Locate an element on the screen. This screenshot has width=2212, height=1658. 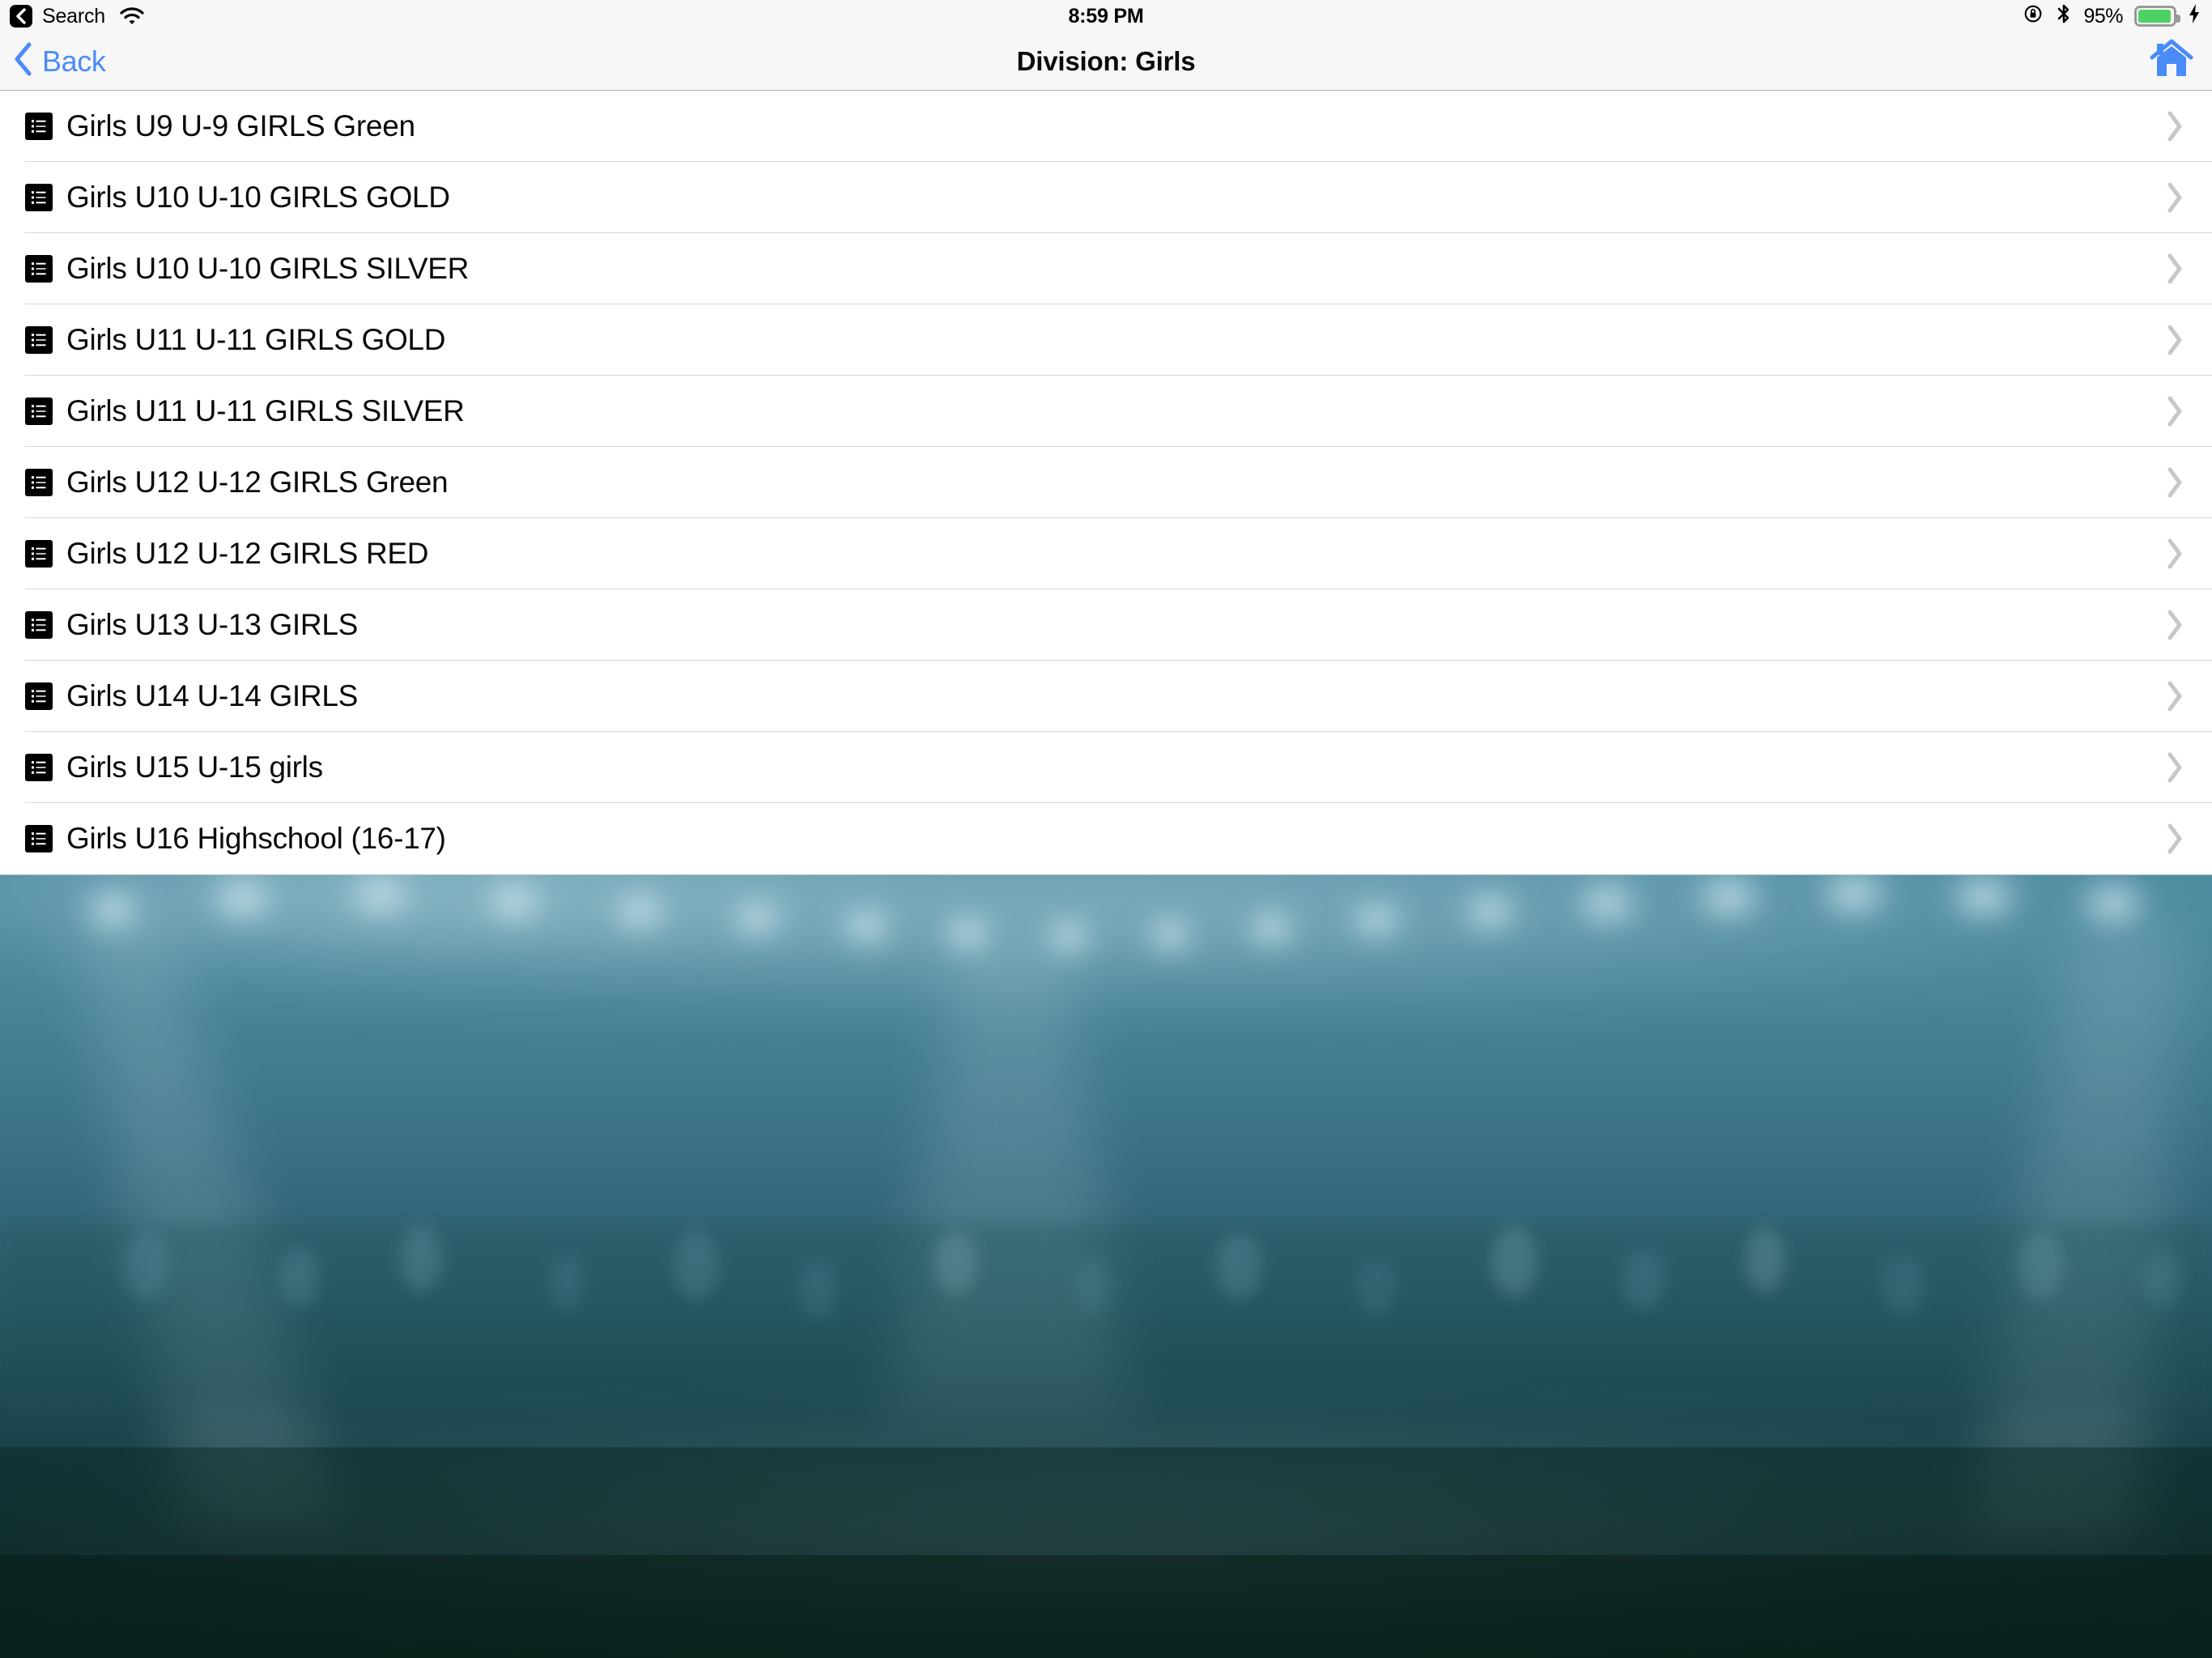
navigation-bar: Back Division: Girls is located at coordinates (1106, 61).